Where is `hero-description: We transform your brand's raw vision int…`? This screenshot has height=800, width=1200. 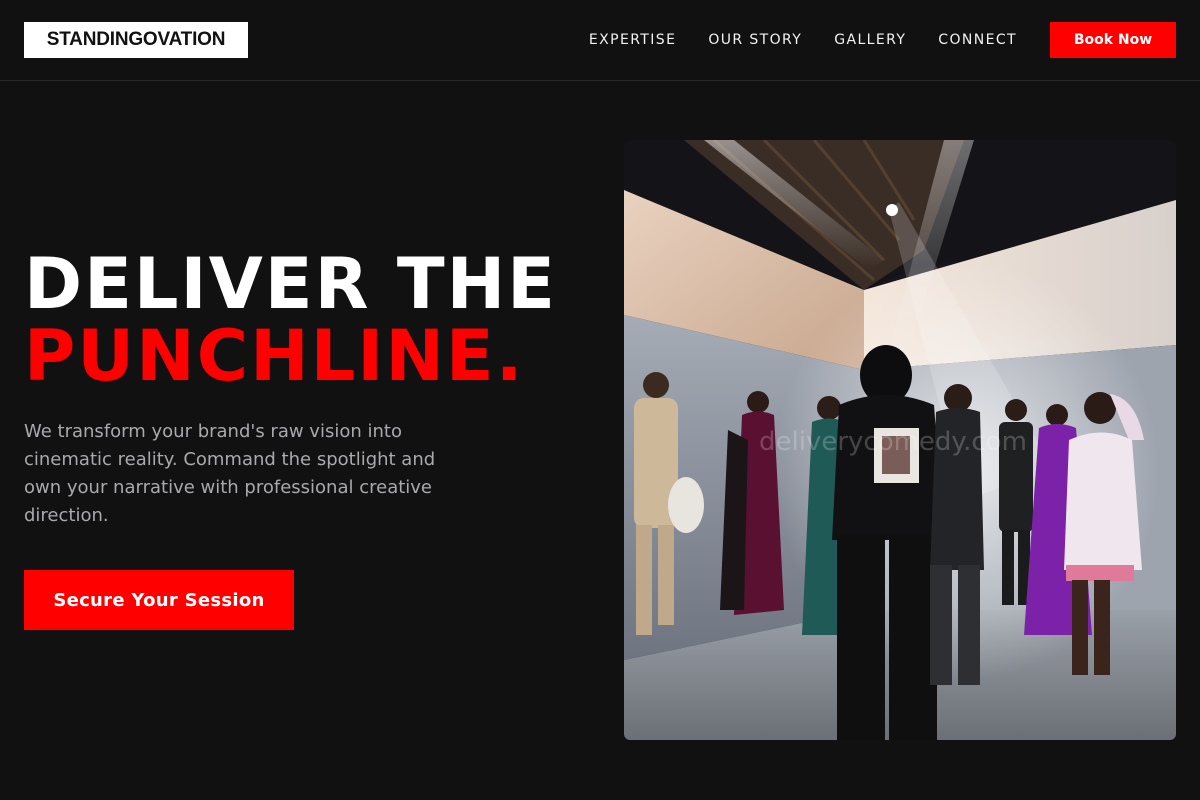
hero-description: We transform your brand's raw vision int… is located at coordinates (230, 473).